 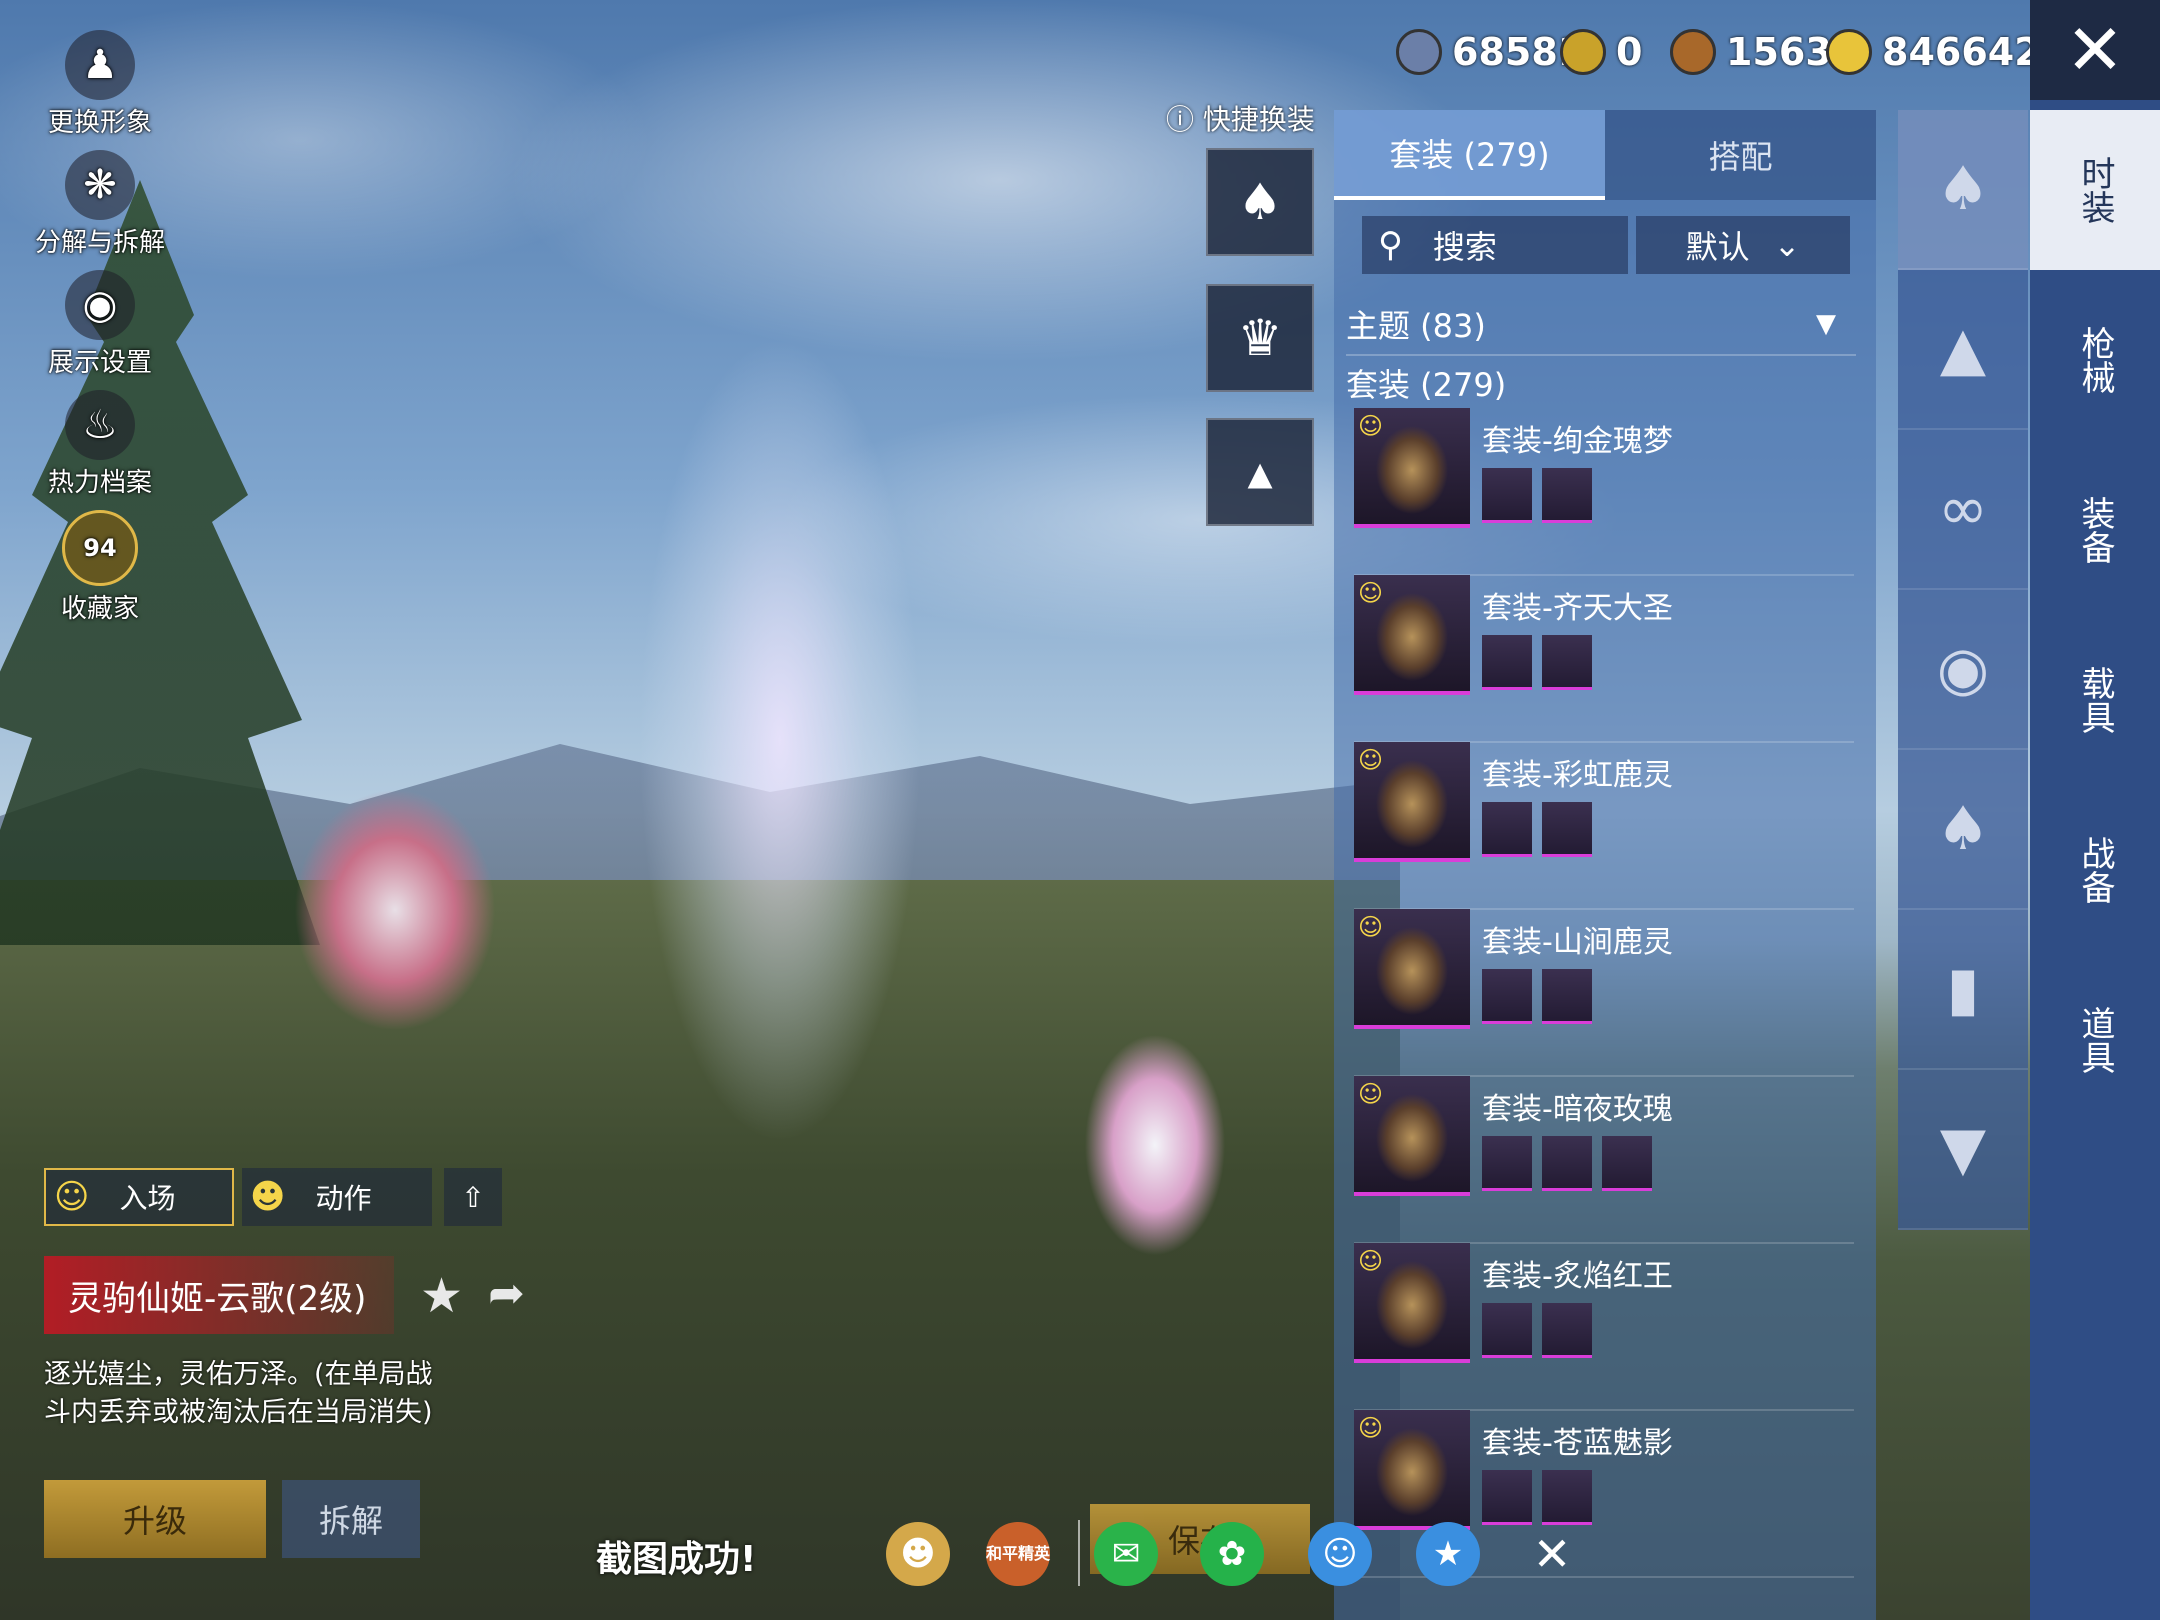 What do you see at coordinates (1126, 1554) in the screenshot?
I see `share-wechat-button: ✉` at bounding box center [1126, 1554].